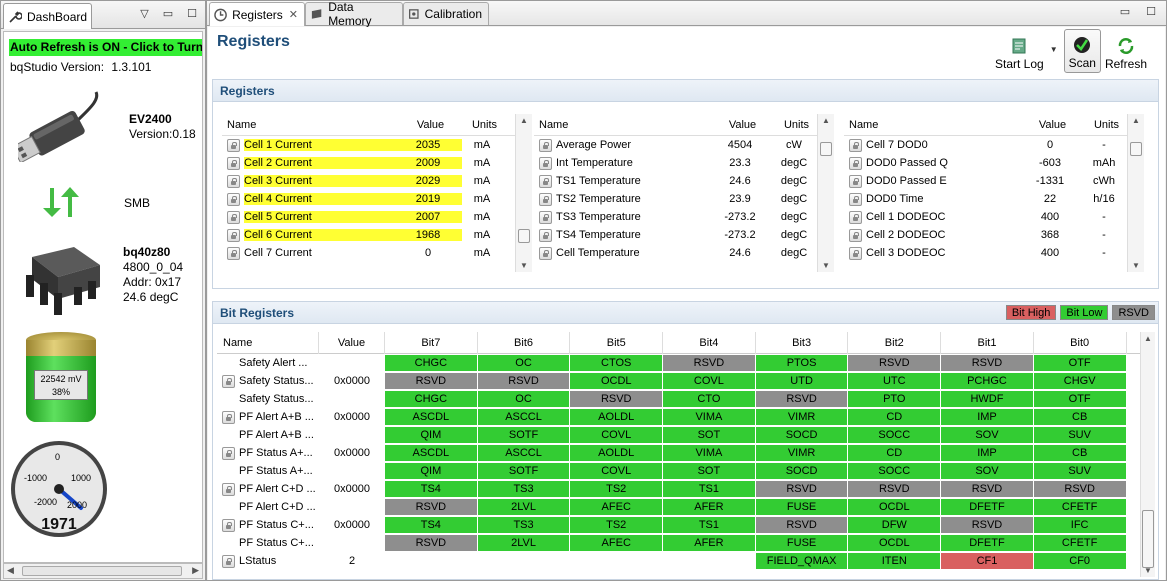  Describe the element at coordinates (682, 561) in the screenshot. I see `bit-register-row: LStatus 2 FIELD_QMAX ITEN CF1 CF0` at that location.